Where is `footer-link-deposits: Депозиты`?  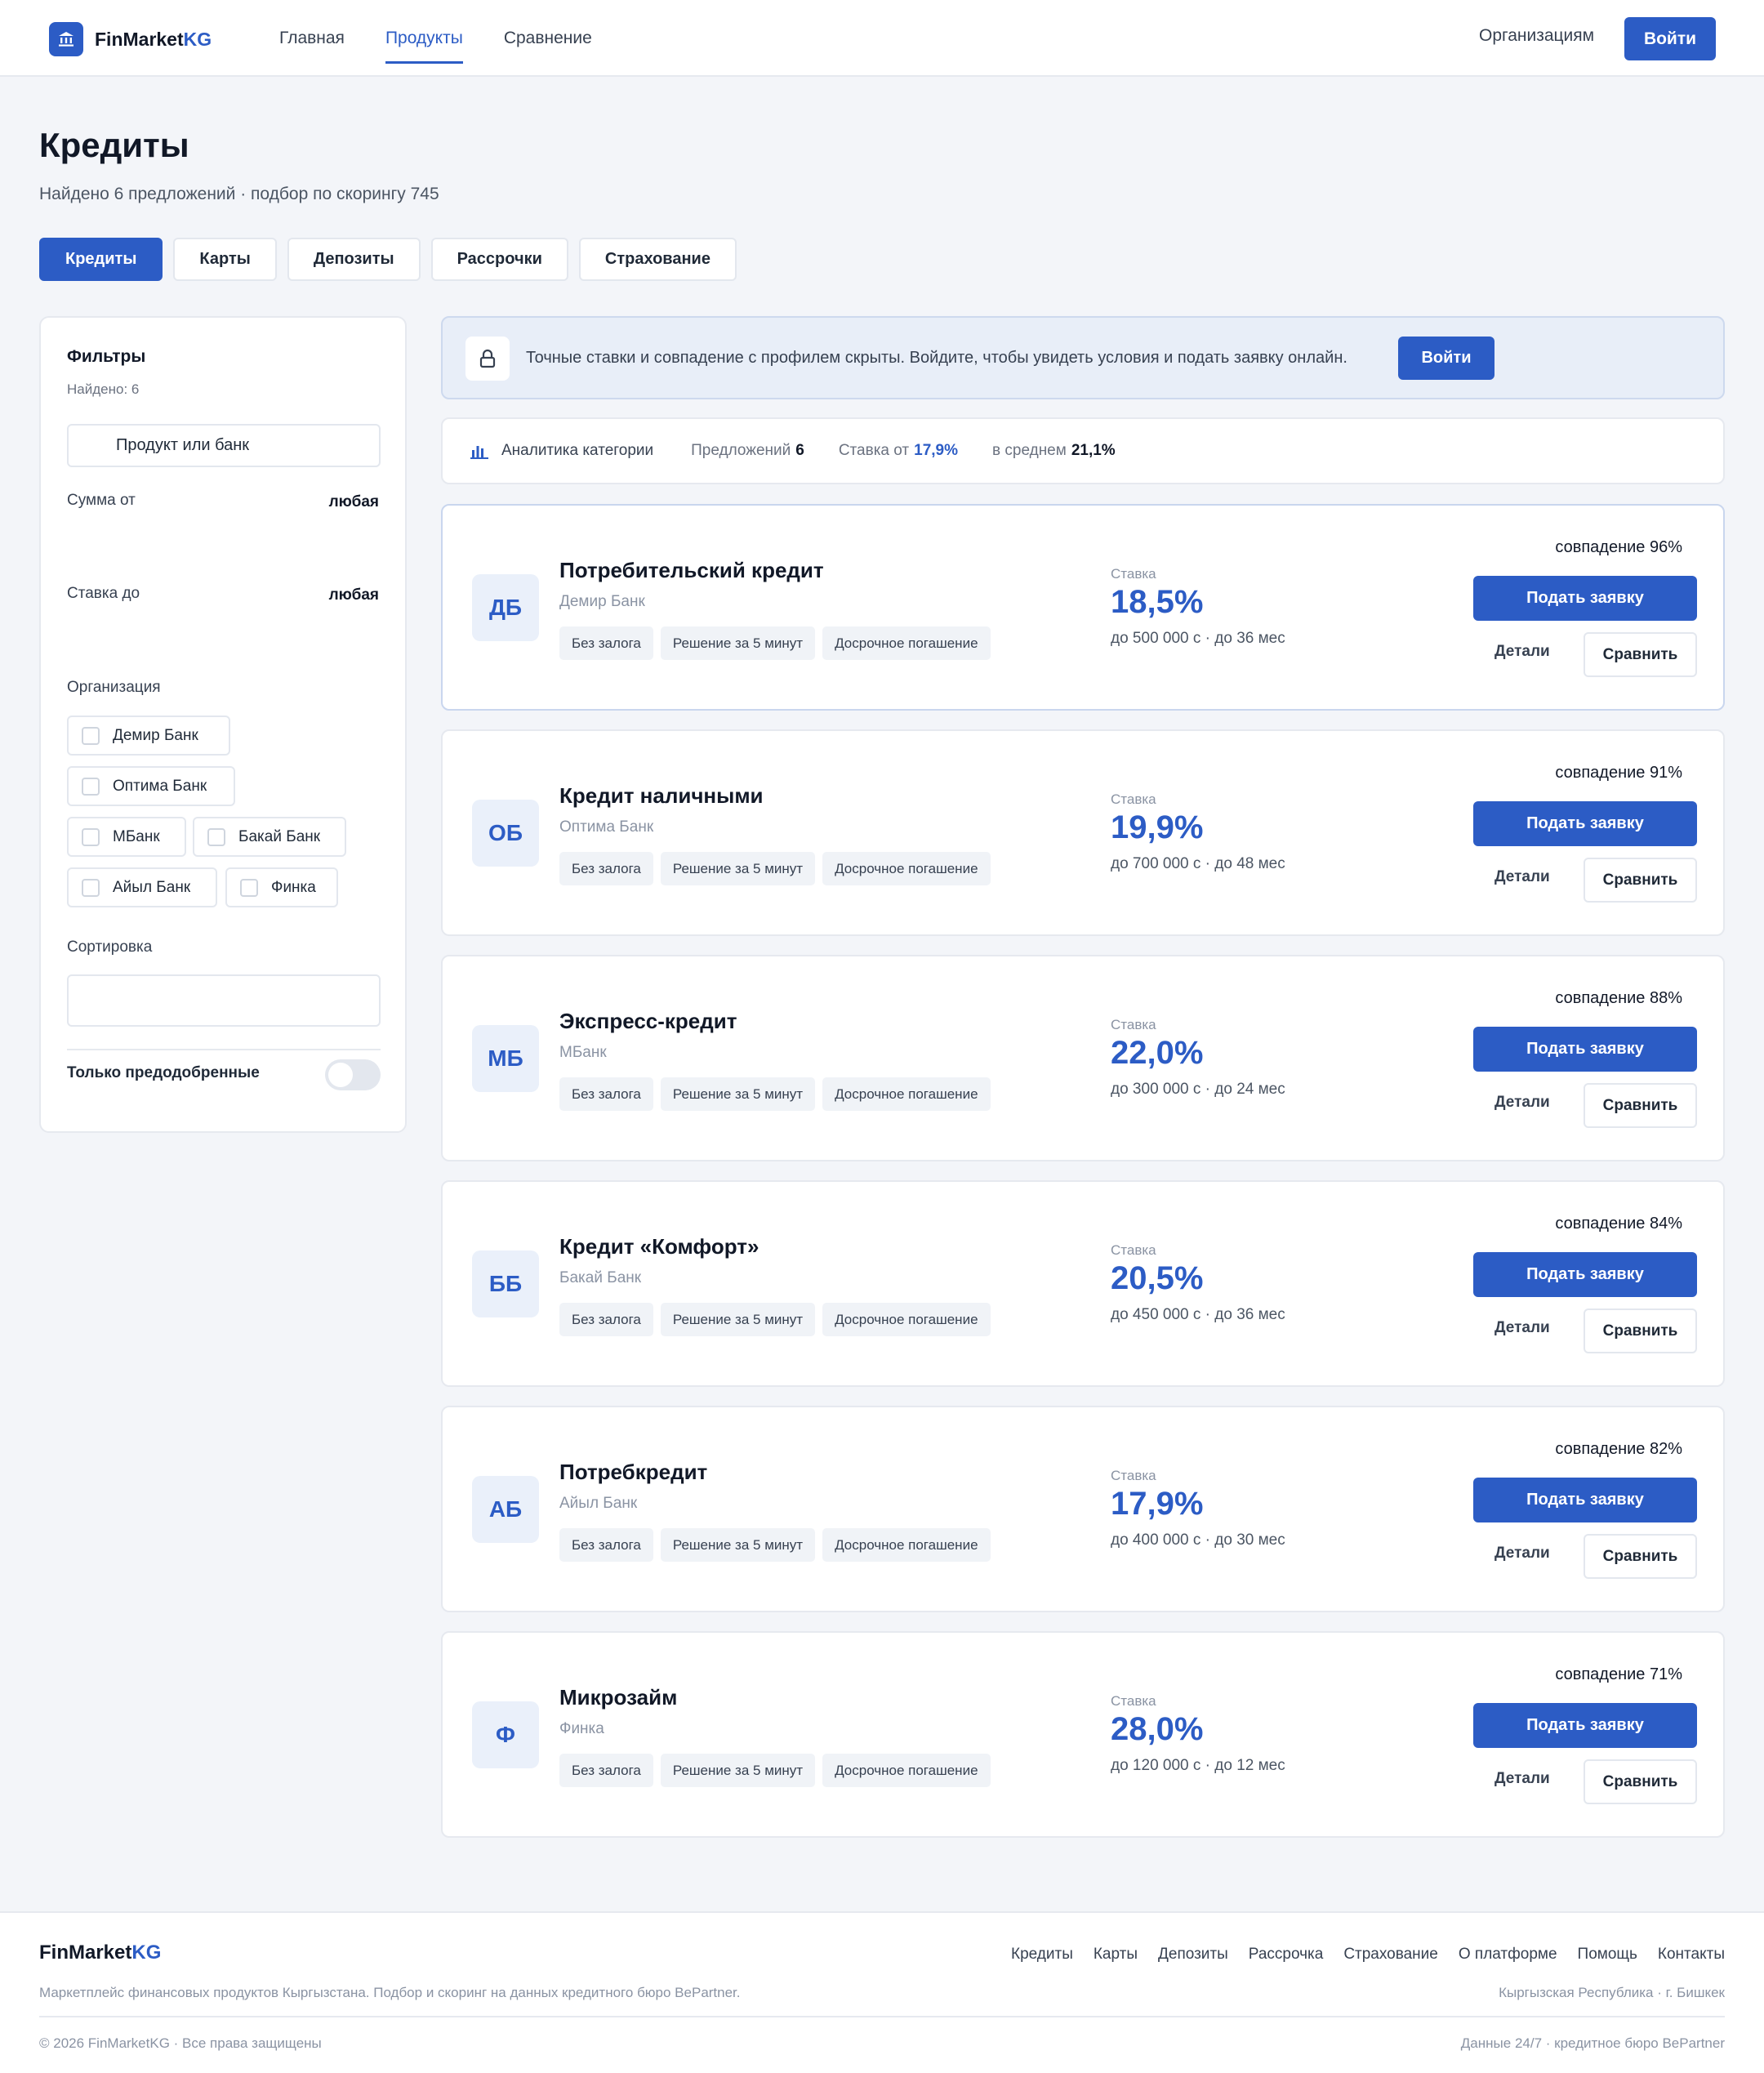
footer-link-deposits: Депозиты is located at coordinates (1193, 1955).